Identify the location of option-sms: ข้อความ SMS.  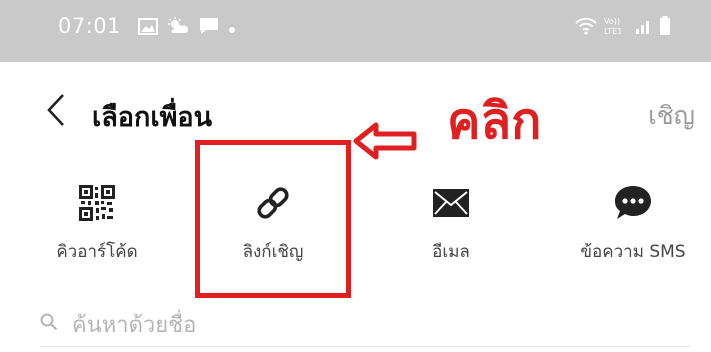
(633, 222).